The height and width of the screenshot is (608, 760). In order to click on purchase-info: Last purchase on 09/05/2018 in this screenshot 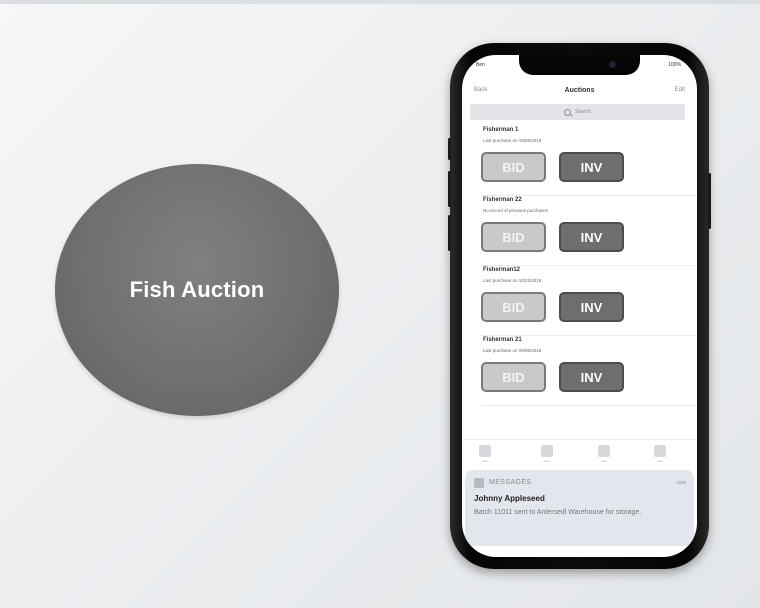, I will do `click(512, 350)`.